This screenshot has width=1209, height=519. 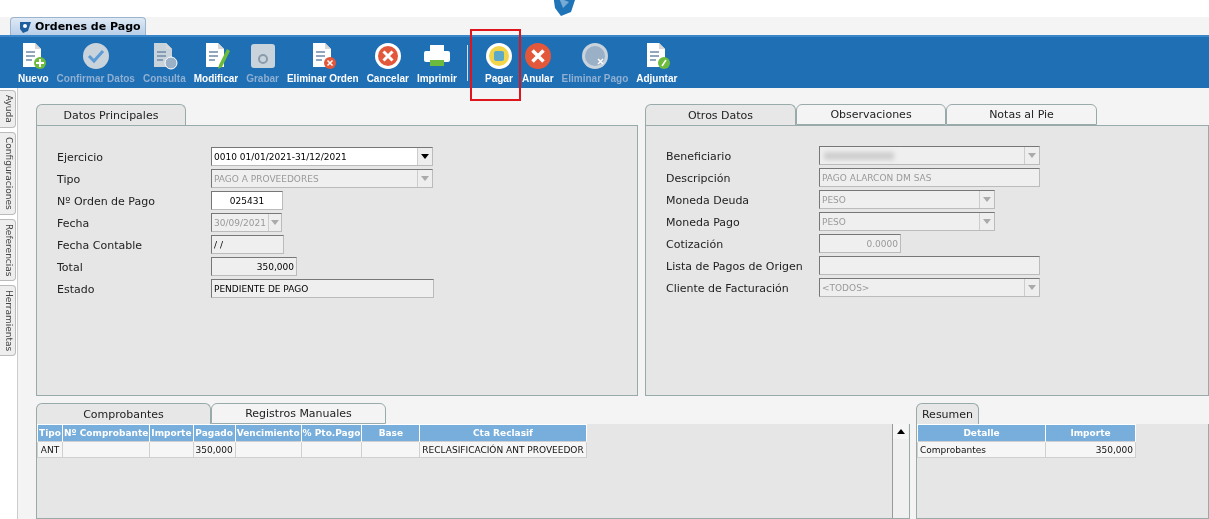 I want to click on tab: Datos Principales, so click(x=111, y=114).